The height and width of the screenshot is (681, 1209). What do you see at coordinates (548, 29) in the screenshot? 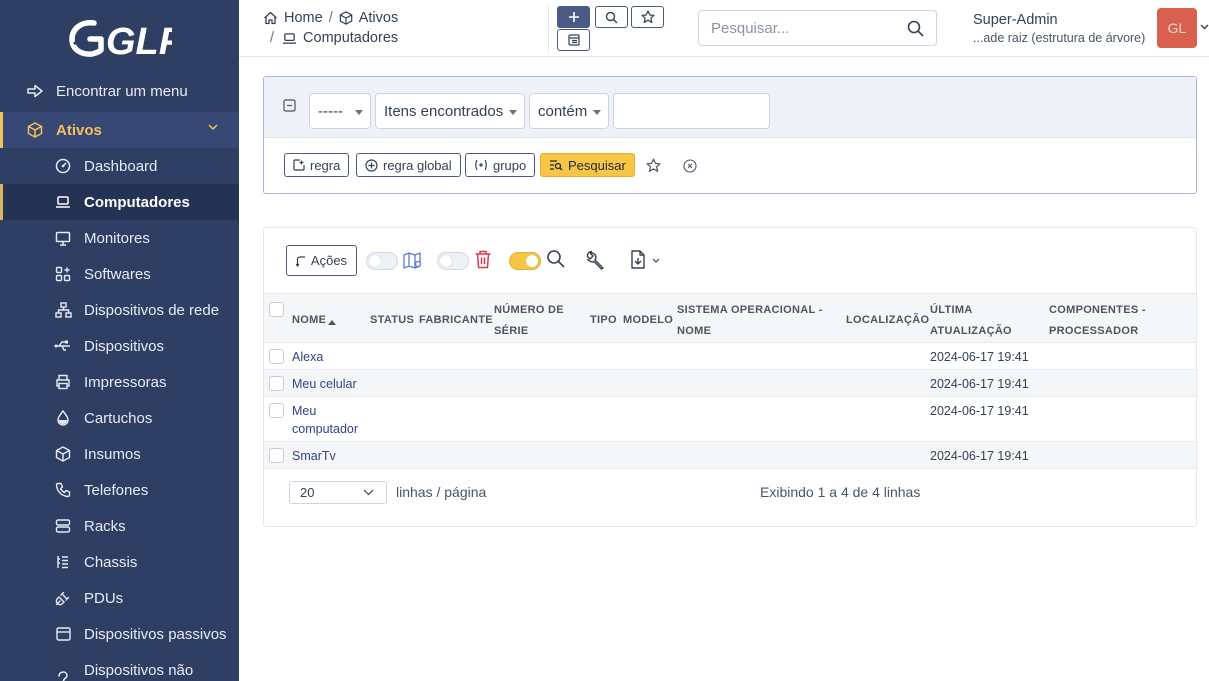
I see `topbar-divider` at bounding box center [548, 29].